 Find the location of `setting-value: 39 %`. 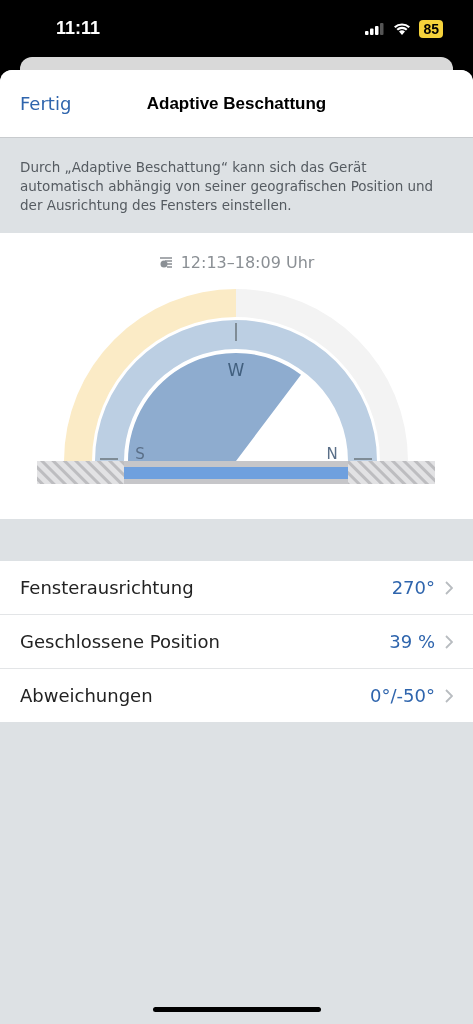

setting-value: 39 % is located at coordinates (412, 641).